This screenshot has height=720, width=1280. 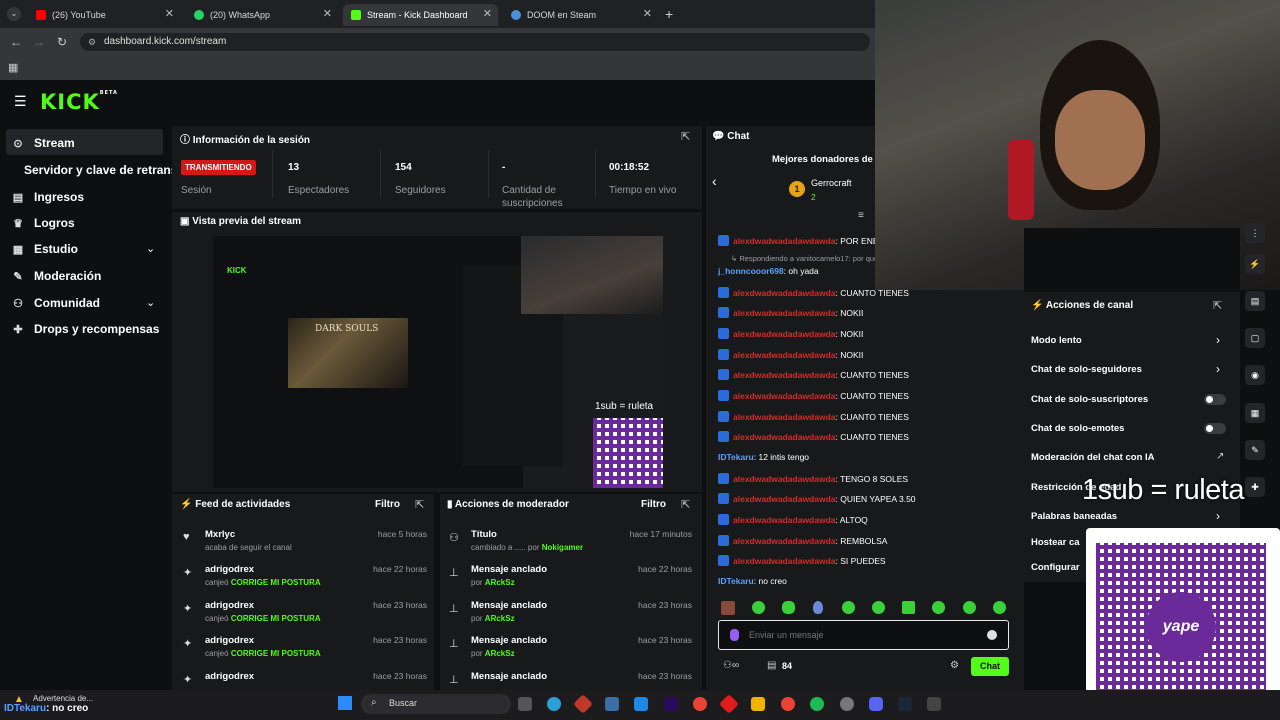 What do you see at coordinates (669, 14) in the screenshot?
I see `new-tab-button: +` at bounding box center [669, 14].